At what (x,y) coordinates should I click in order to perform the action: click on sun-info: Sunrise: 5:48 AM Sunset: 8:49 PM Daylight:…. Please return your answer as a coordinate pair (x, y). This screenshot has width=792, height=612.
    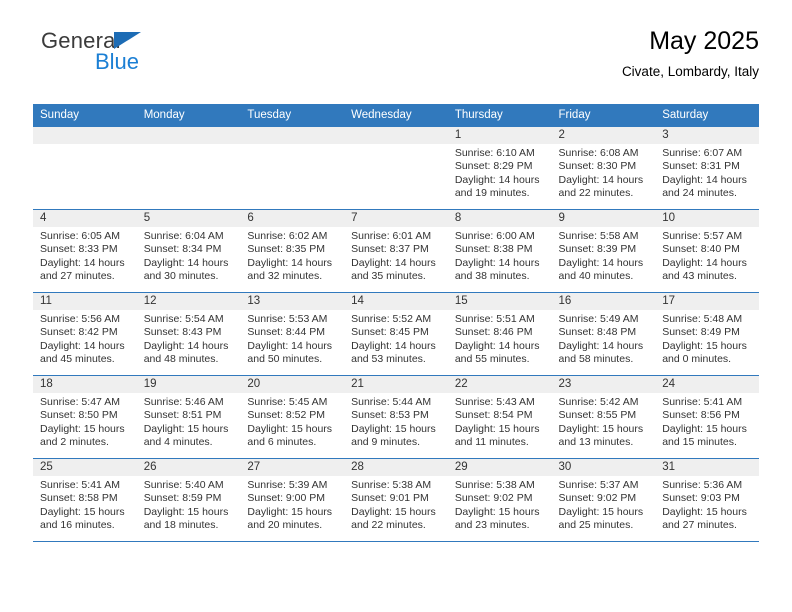
    Looking at the image, I should click on (707, 338).